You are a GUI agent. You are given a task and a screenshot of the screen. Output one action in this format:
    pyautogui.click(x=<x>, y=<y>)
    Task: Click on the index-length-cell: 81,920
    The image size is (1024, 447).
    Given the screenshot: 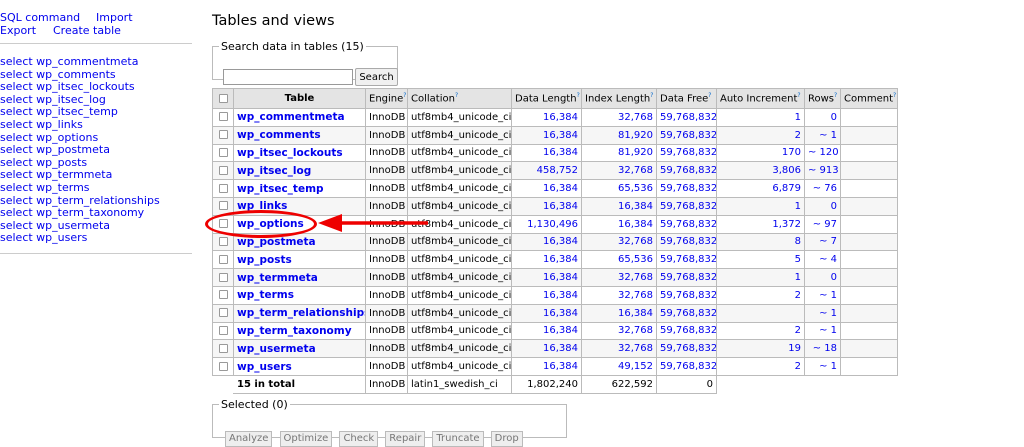 What is the action you would take?
    pyautogui.click(x=619, y=153)
    